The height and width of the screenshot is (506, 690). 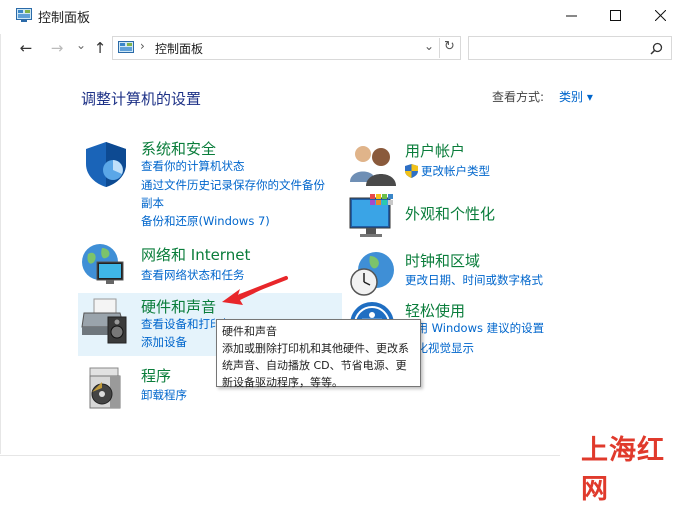 I want to click on shield-icon, so click(x=106, y=164).